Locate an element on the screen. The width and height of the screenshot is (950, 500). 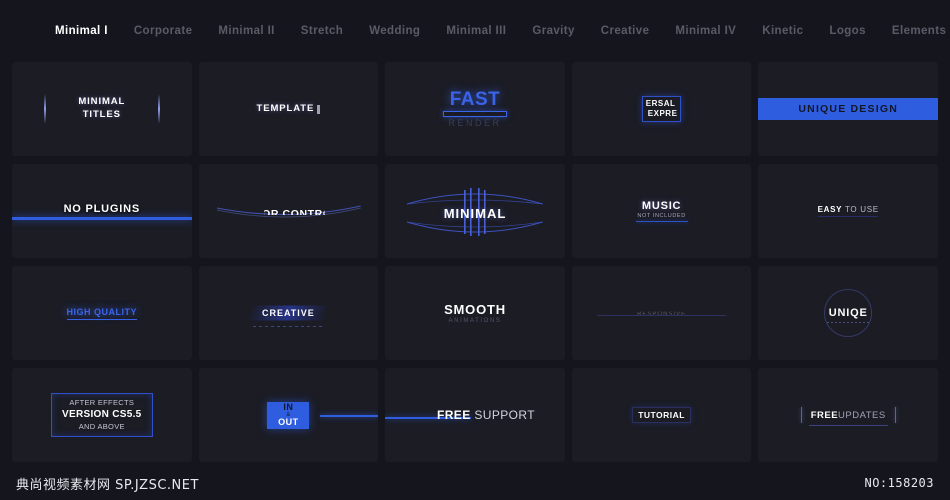
preview-card-smooth-animations: SMOOTH ANIMATIONS is located at coordinates (475, 313).